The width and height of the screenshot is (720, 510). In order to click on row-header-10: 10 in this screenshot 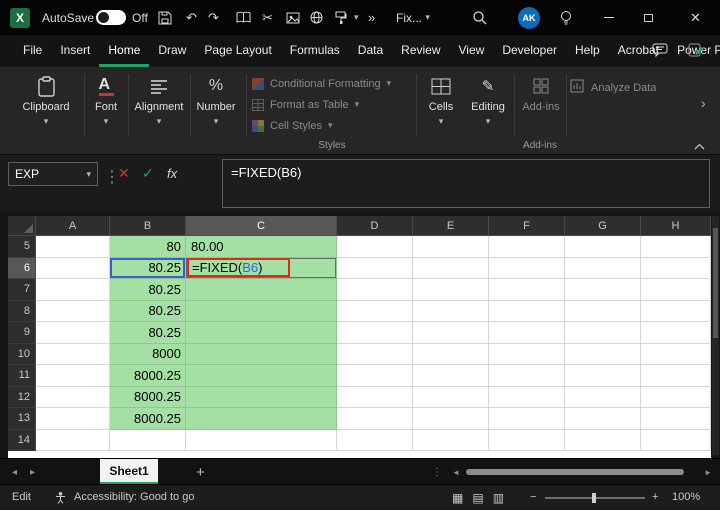, I will do `click(22, 354)`.